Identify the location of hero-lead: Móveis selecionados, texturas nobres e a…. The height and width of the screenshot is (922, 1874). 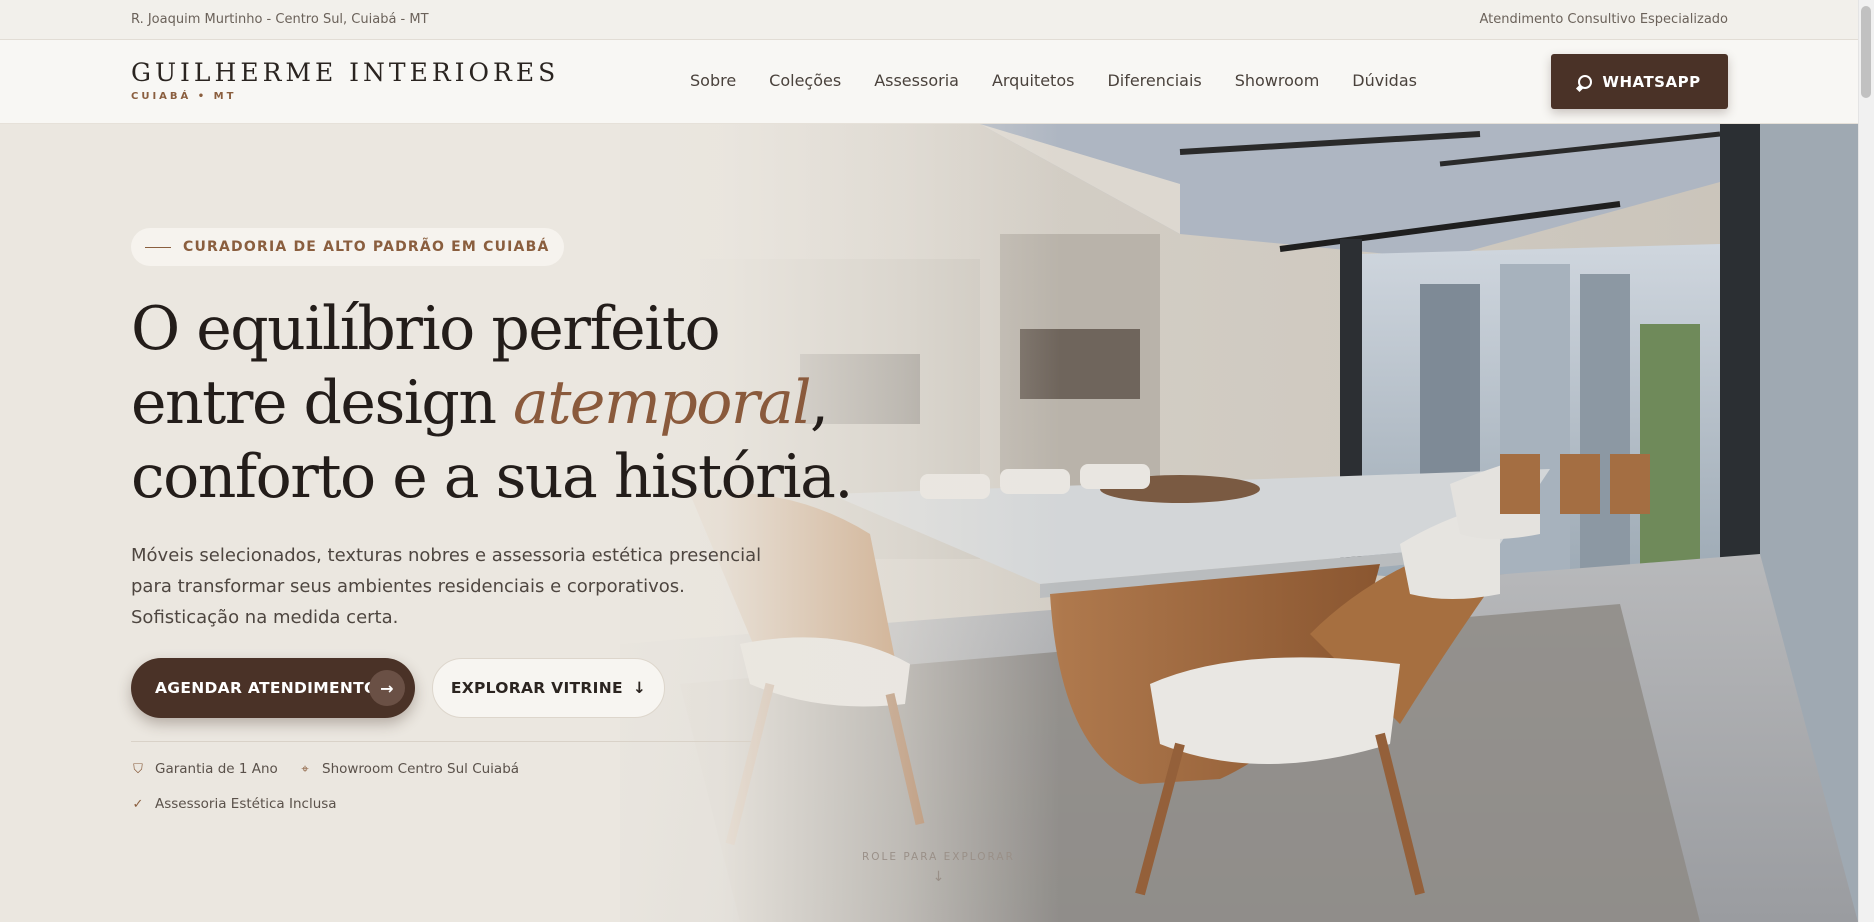
(446, 586).